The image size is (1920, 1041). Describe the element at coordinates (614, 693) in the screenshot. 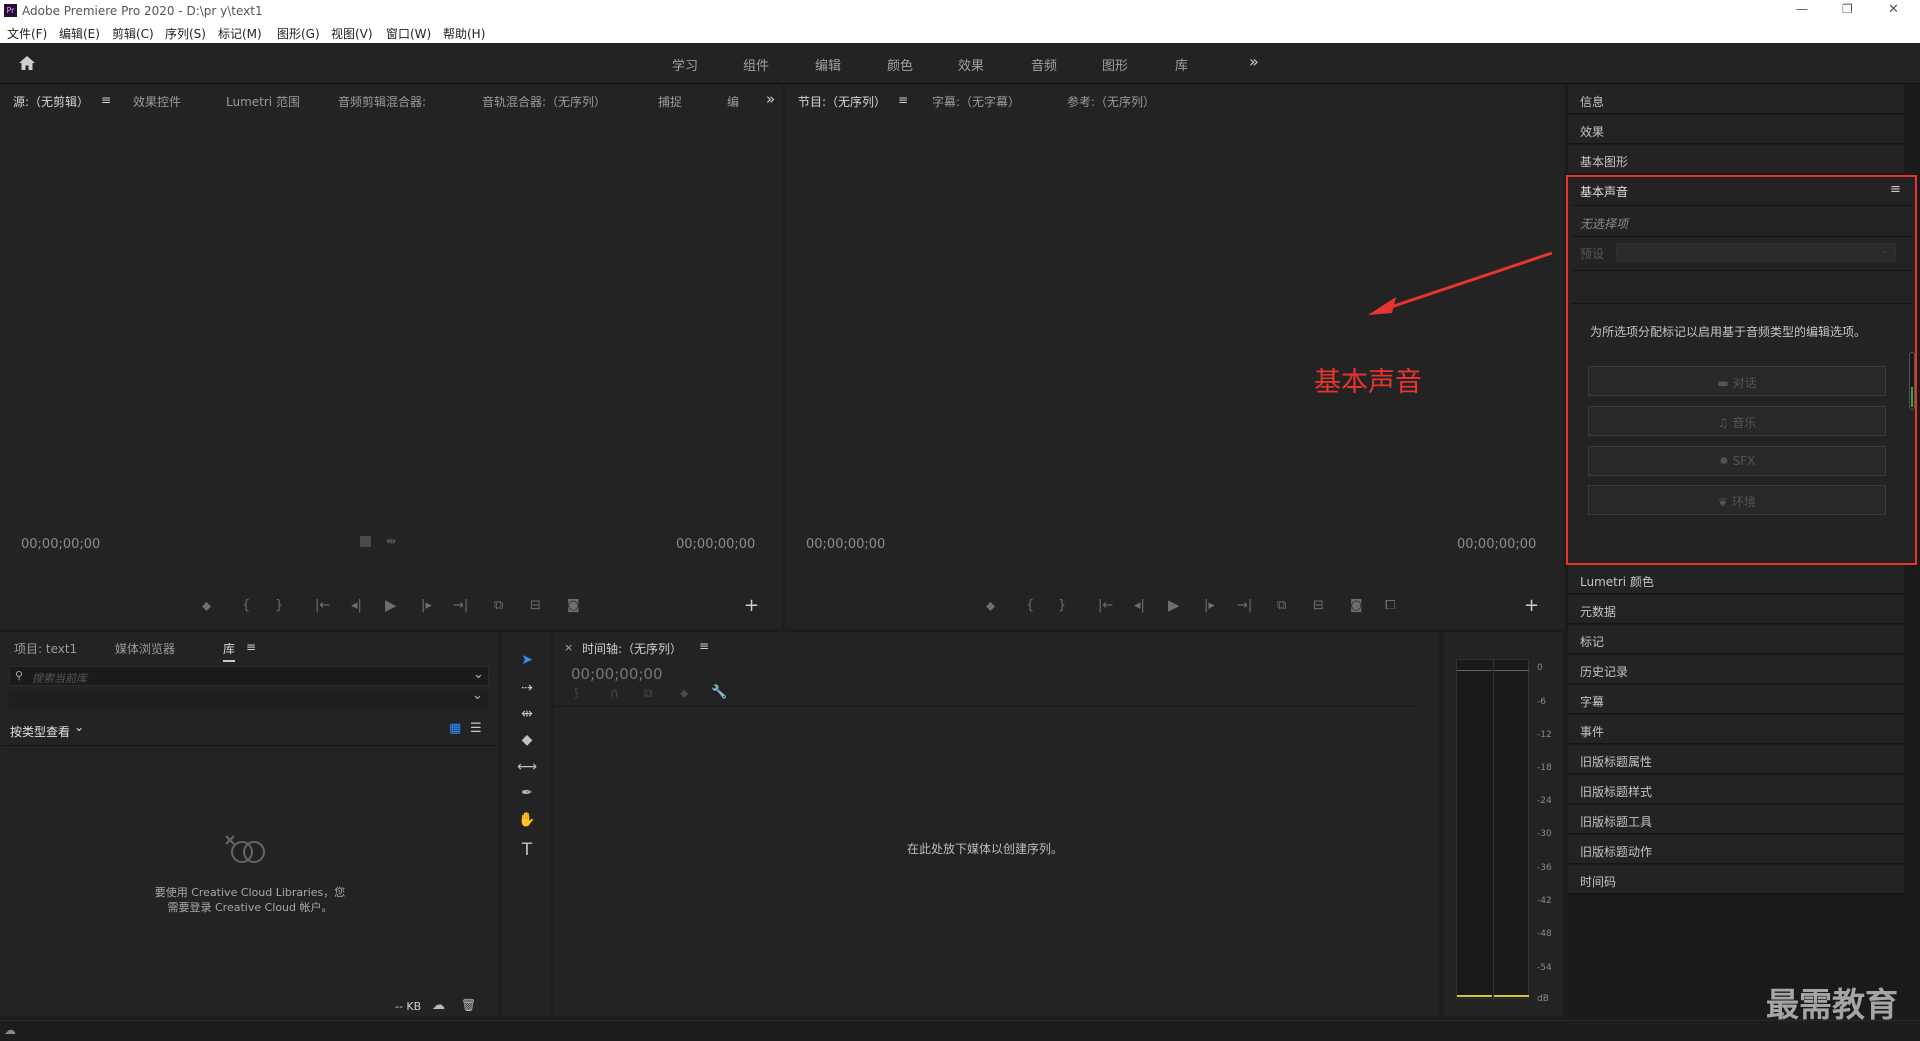

I see `linked-selection-icon: ∩` at that location.